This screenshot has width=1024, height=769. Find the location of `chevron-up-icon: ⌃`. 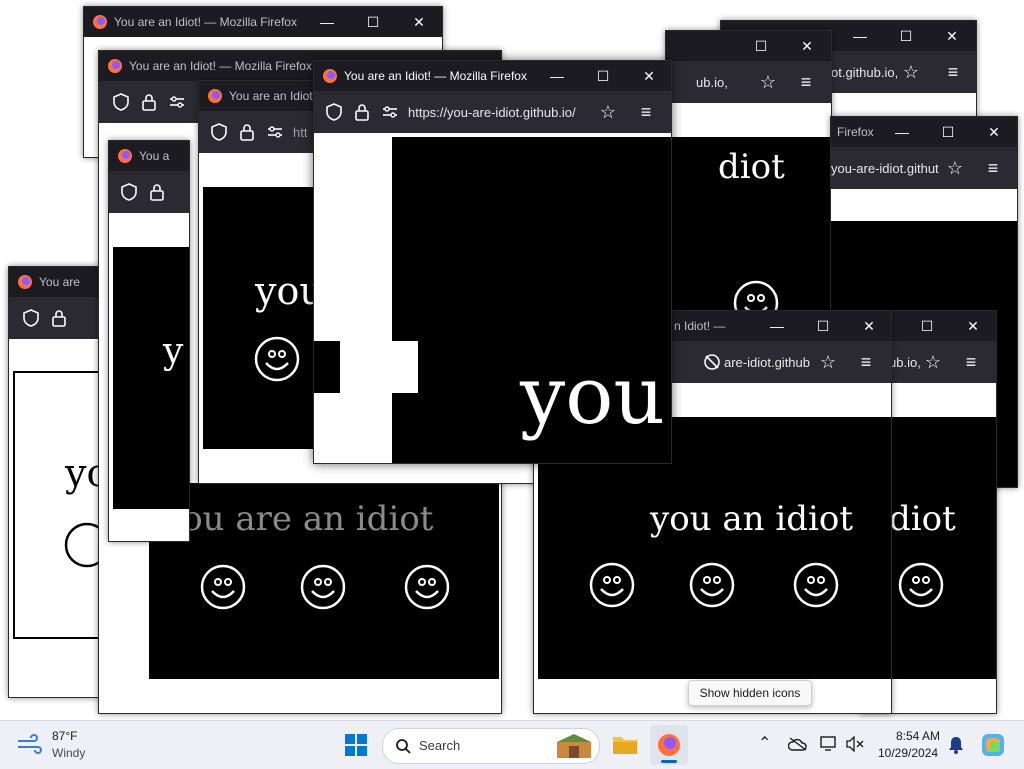

chevron-up-icon: ⌃ is located at coordinates (764, 743).